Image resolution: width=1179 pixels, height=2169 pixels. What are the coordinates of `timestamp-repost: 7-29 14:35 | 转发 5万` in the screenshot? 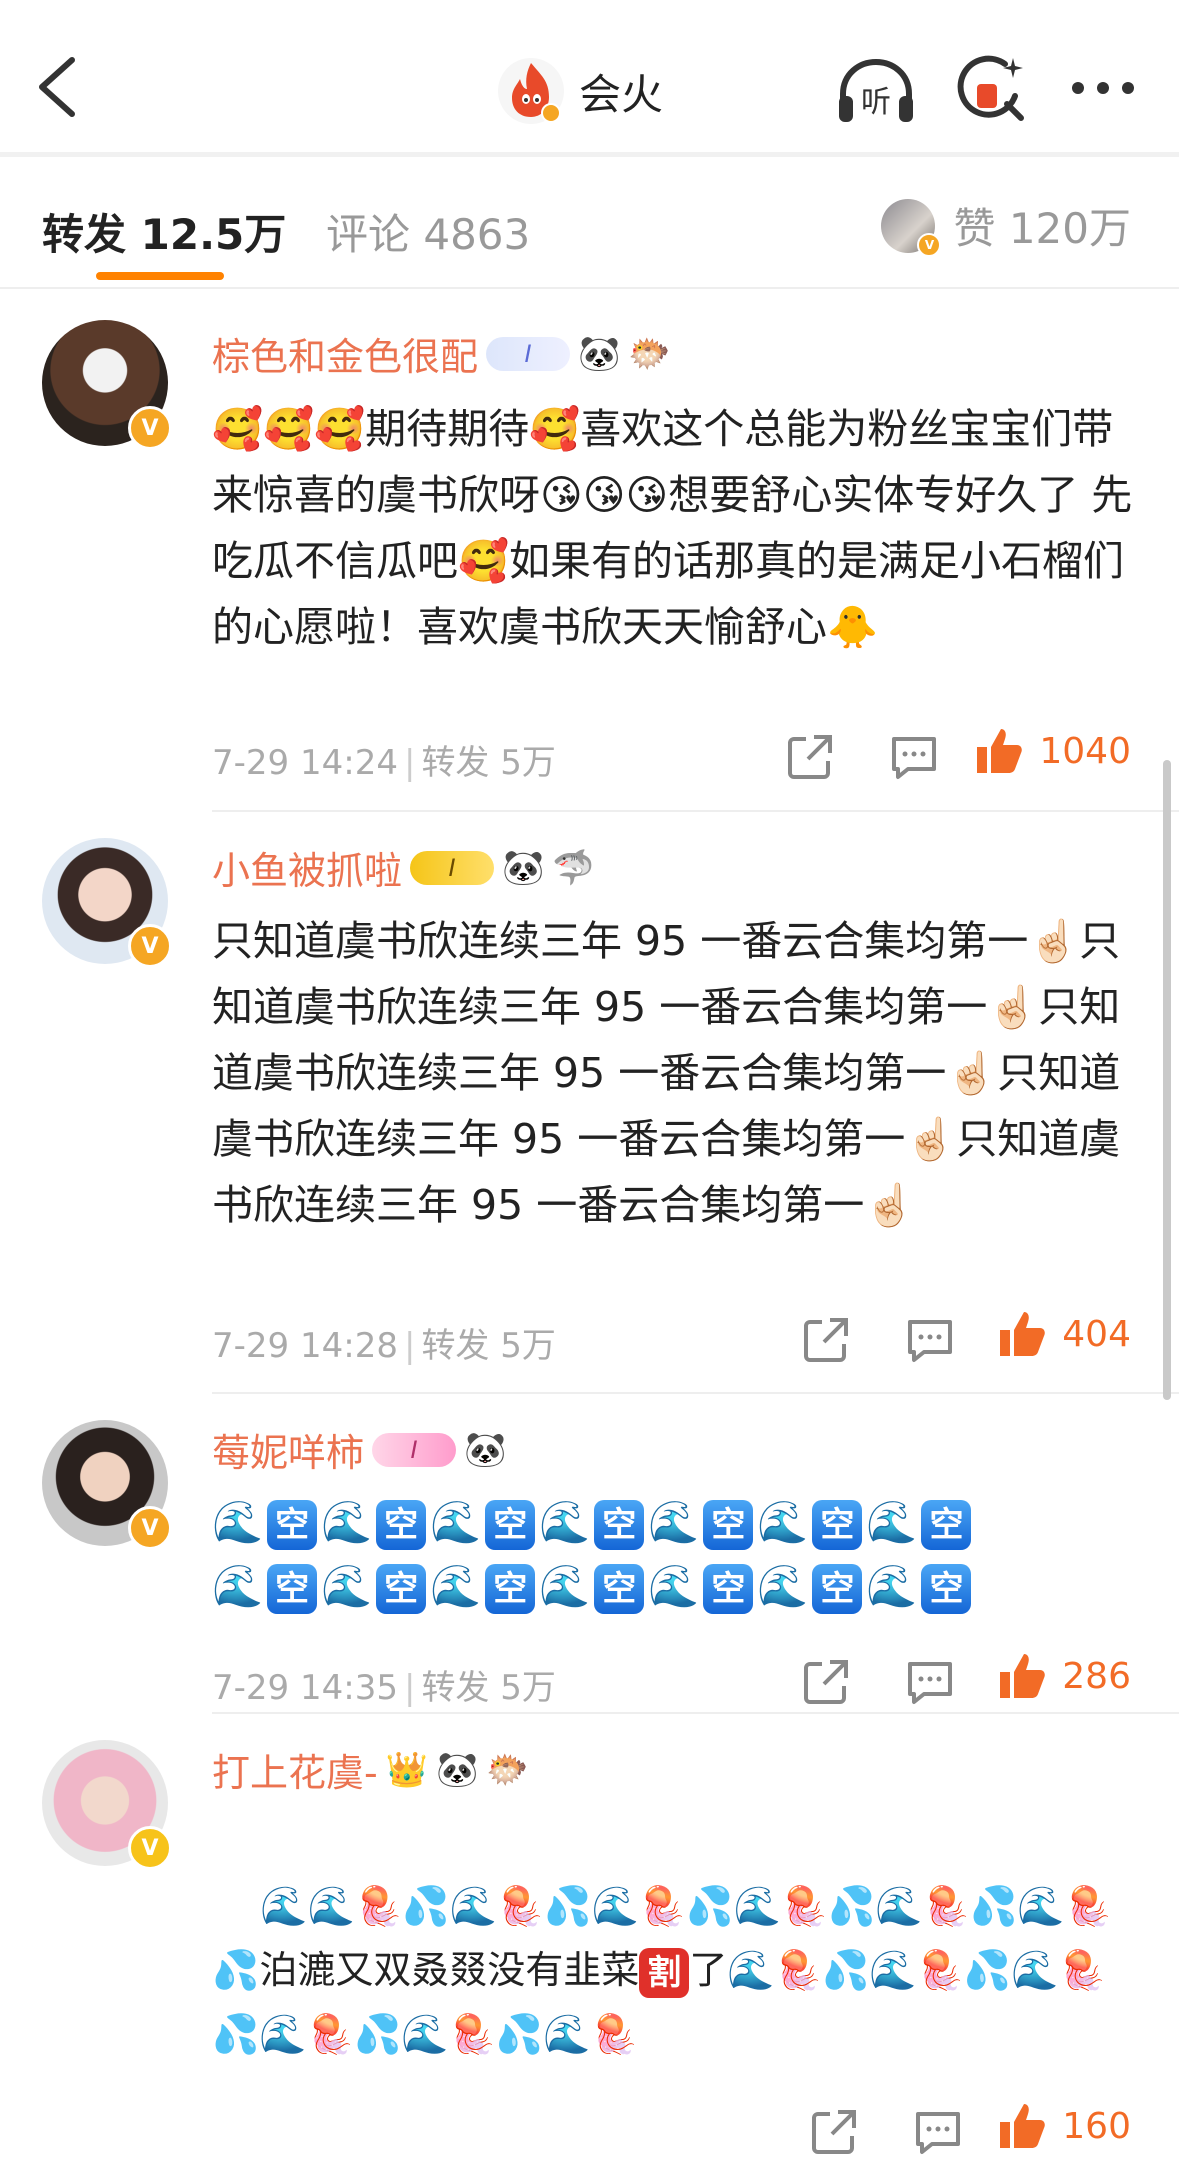 It's located at (384, 1688).